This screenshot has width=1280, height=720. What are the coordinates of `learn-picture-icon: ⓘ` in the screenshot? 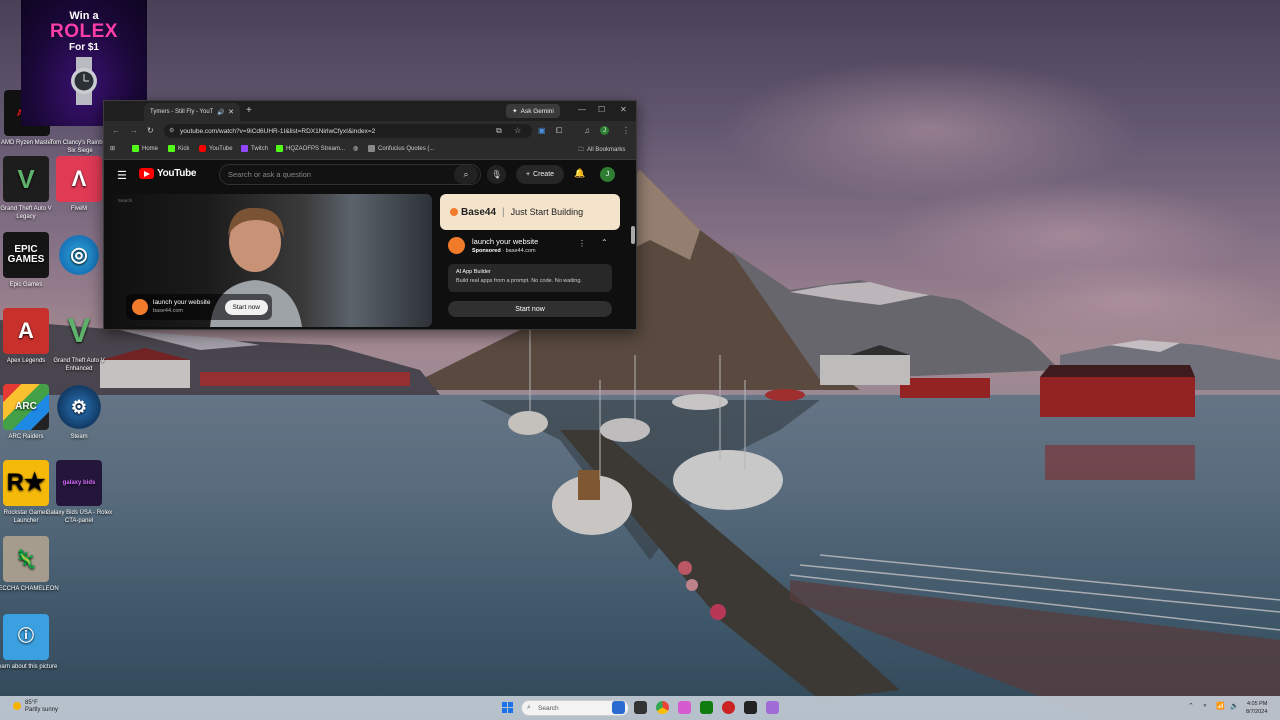 It's located at (26, 637).